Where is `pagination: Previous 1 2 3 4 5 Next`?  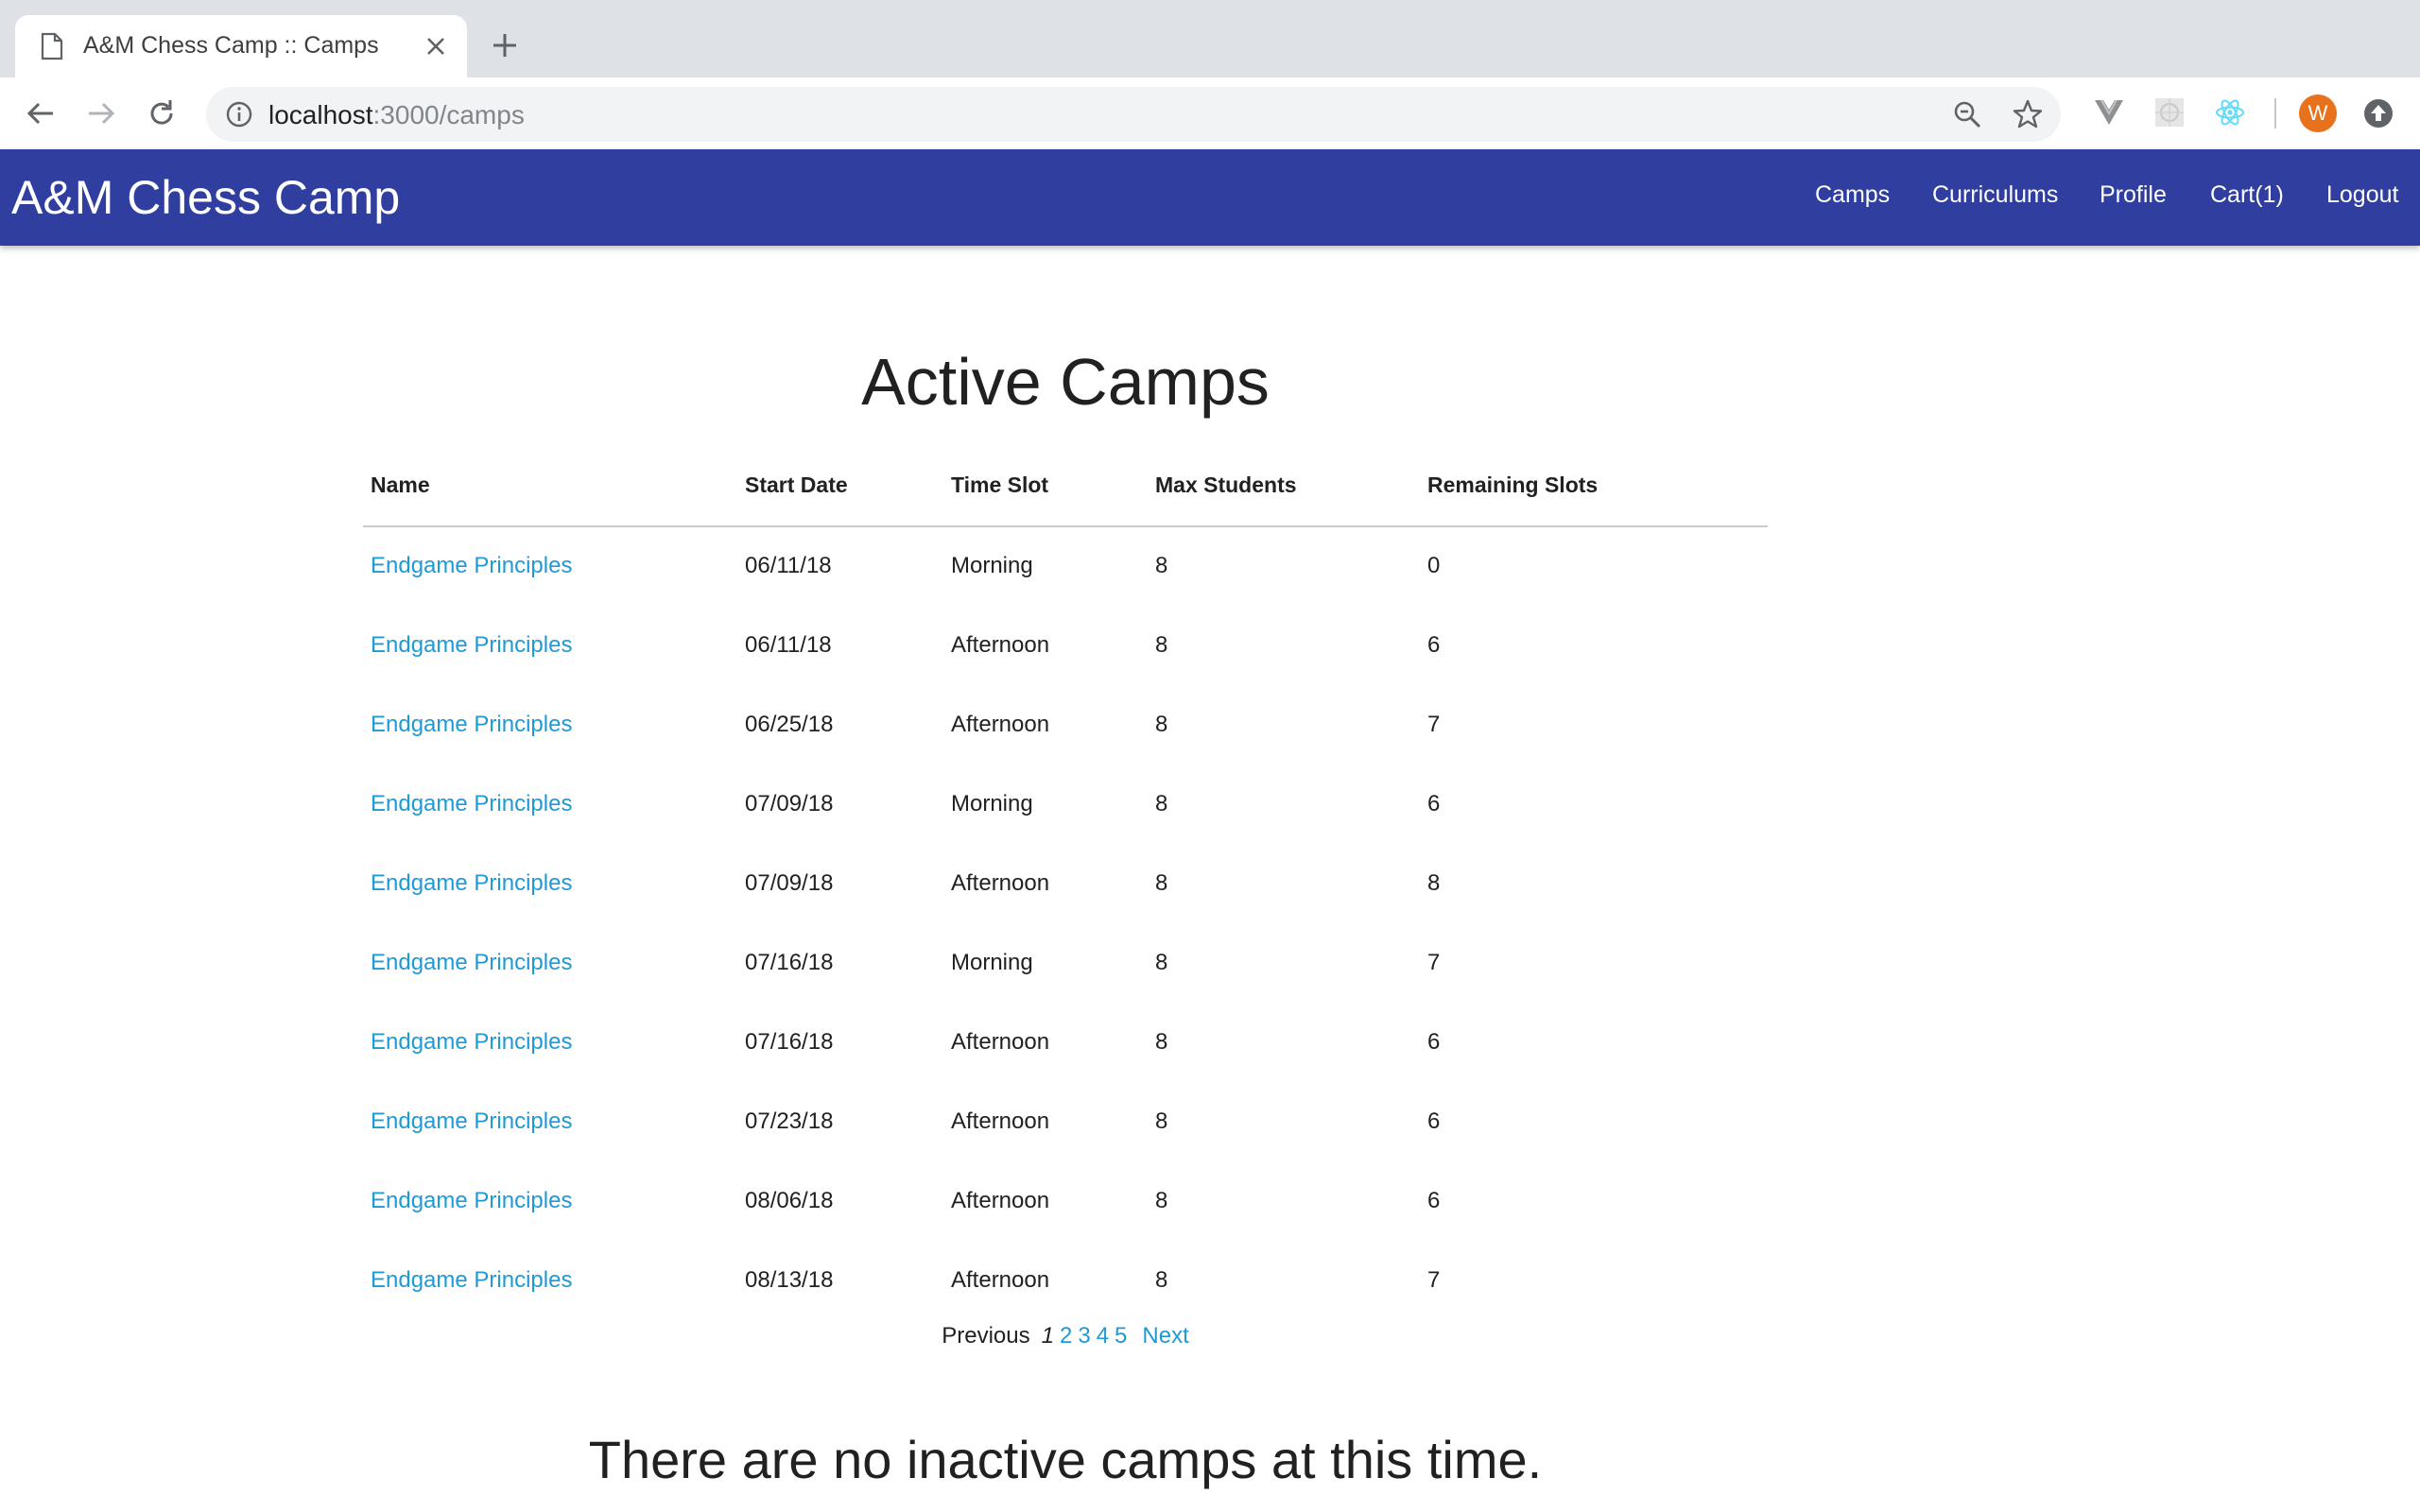
pagination: Previous 1 2 3 4 5 Next is located at coordinates (1065, 1336).